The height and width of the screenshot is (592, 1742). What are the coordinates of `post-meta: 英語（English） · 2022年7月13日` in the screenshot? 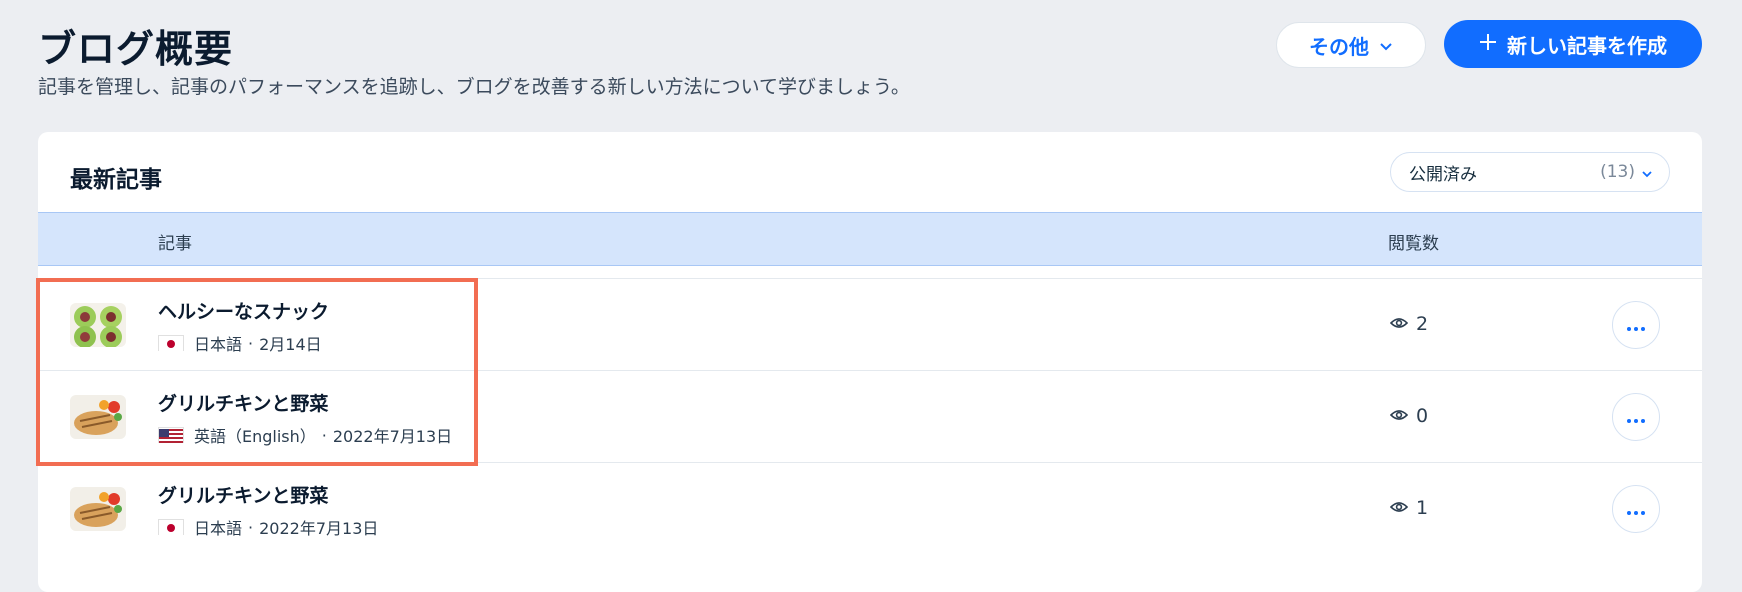 It's located at (305, 435).